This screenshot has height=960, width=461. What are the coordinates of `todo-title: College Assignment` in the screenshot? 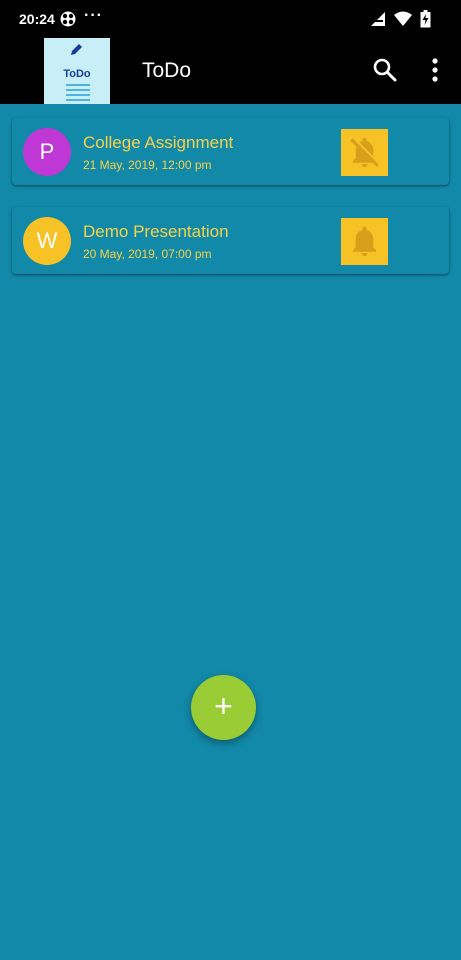 It's located at (158, 142).